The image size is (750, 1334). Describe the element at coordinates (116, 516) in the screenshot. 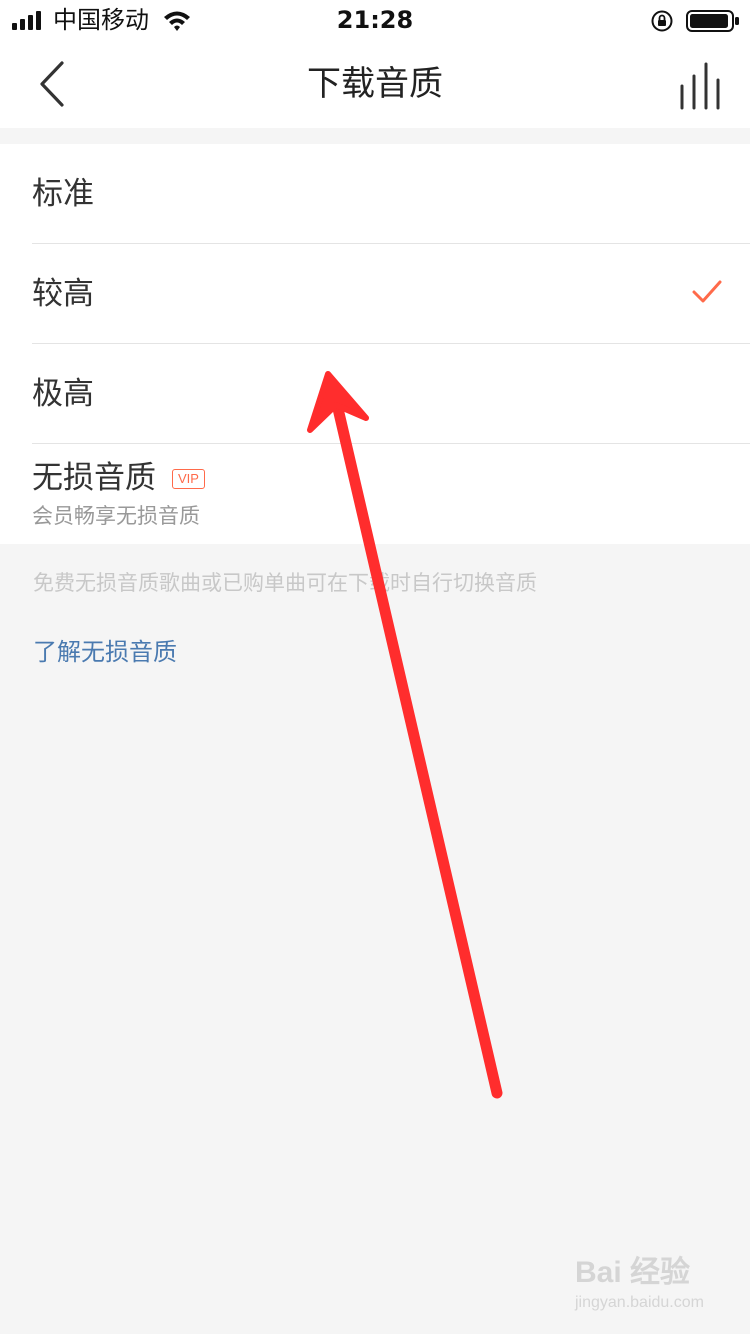

I see `option-subtitle: 会员畅享无损音质` at that location.